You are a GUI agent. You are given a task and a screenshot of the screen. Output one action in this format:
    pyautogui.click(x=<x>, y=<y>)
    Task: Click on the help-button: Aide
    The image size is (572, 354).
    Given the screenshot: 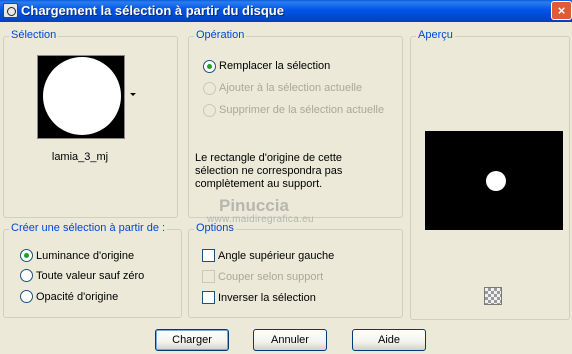 What is the action you would take?
    pyautogui.click(x=389, y=340)
    